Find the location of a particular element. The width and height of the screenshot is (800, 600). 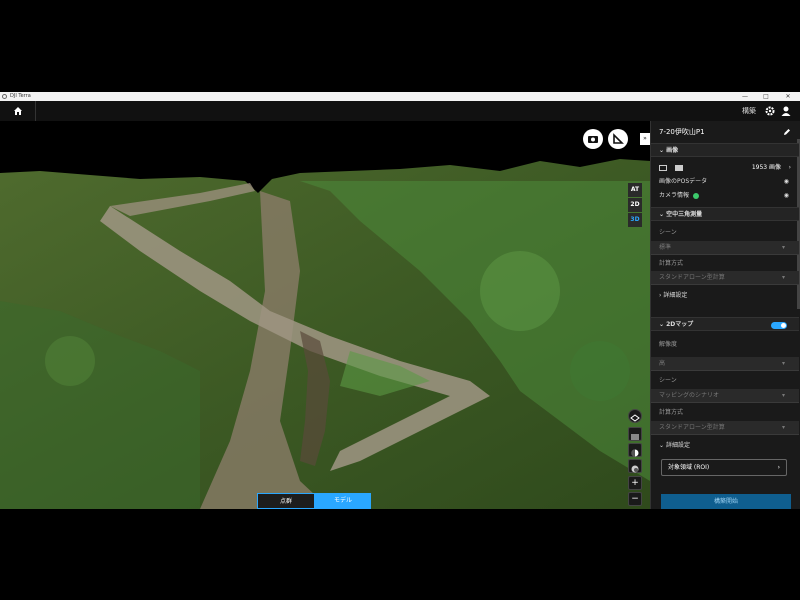

tab-point-cloud: 点群 is located at coordinates (286, 501).